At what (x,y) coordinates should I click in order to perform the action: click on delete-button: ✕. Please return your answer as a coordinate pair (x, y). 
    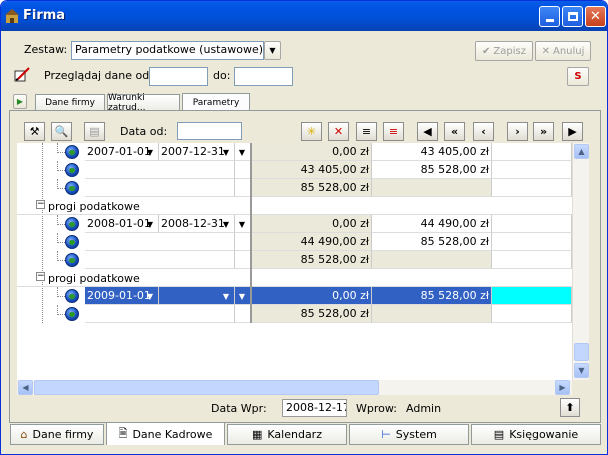
    Looking at the image, I should click on (338, 131).